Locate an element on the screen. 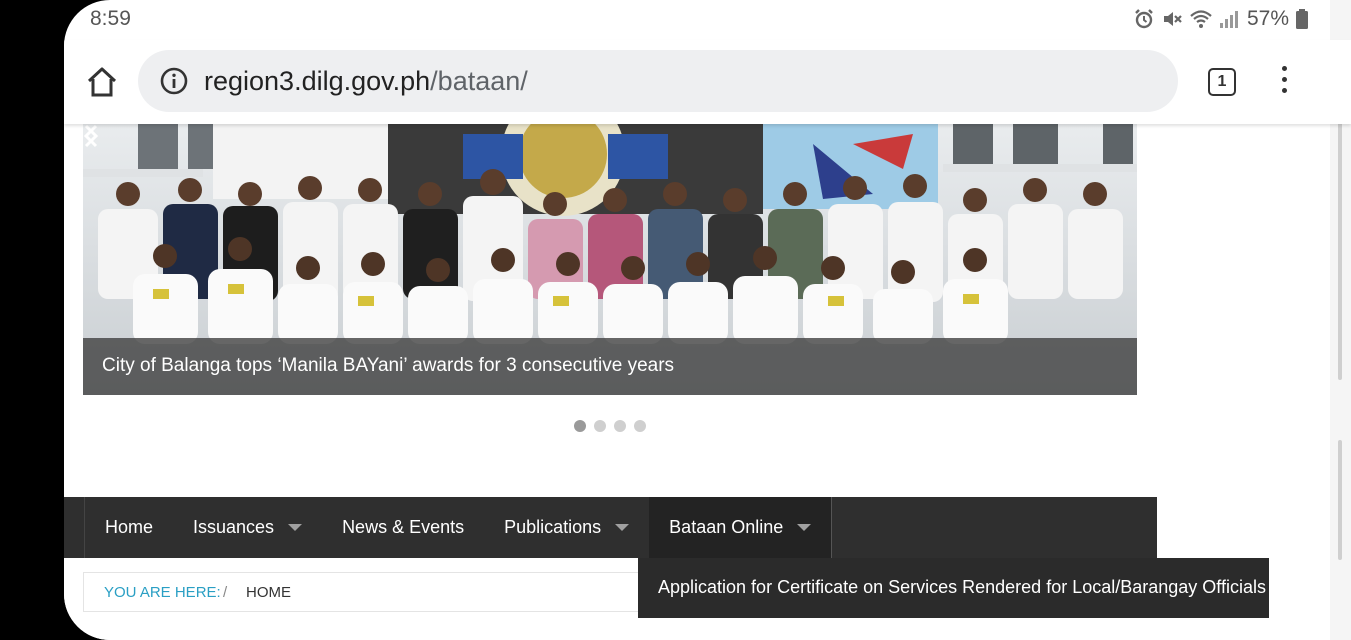 This screenshot has height=640, width=1351. status-bar: 8:59 57% is located at coordinates (707, 20).